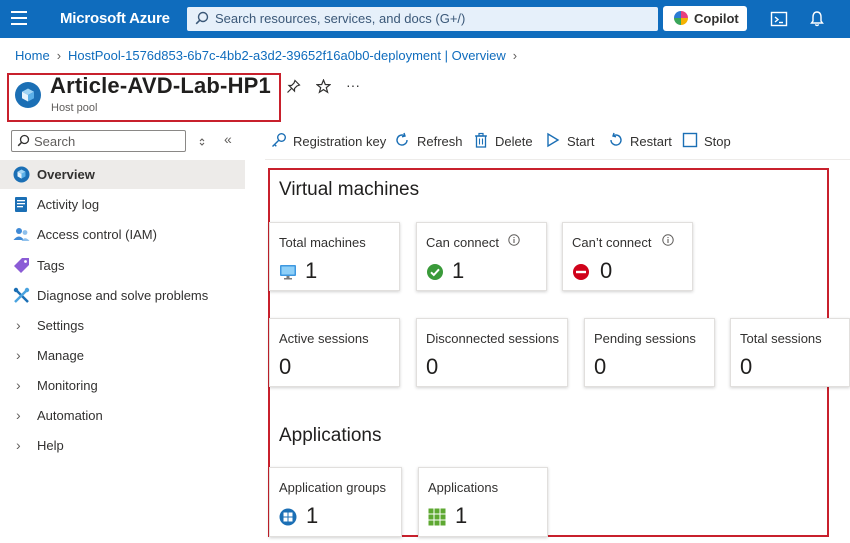 The image size is (850, 543). Describe the element at coordinates (462, 242) in the screenshot. I see `card-label: Can connect` at that location.